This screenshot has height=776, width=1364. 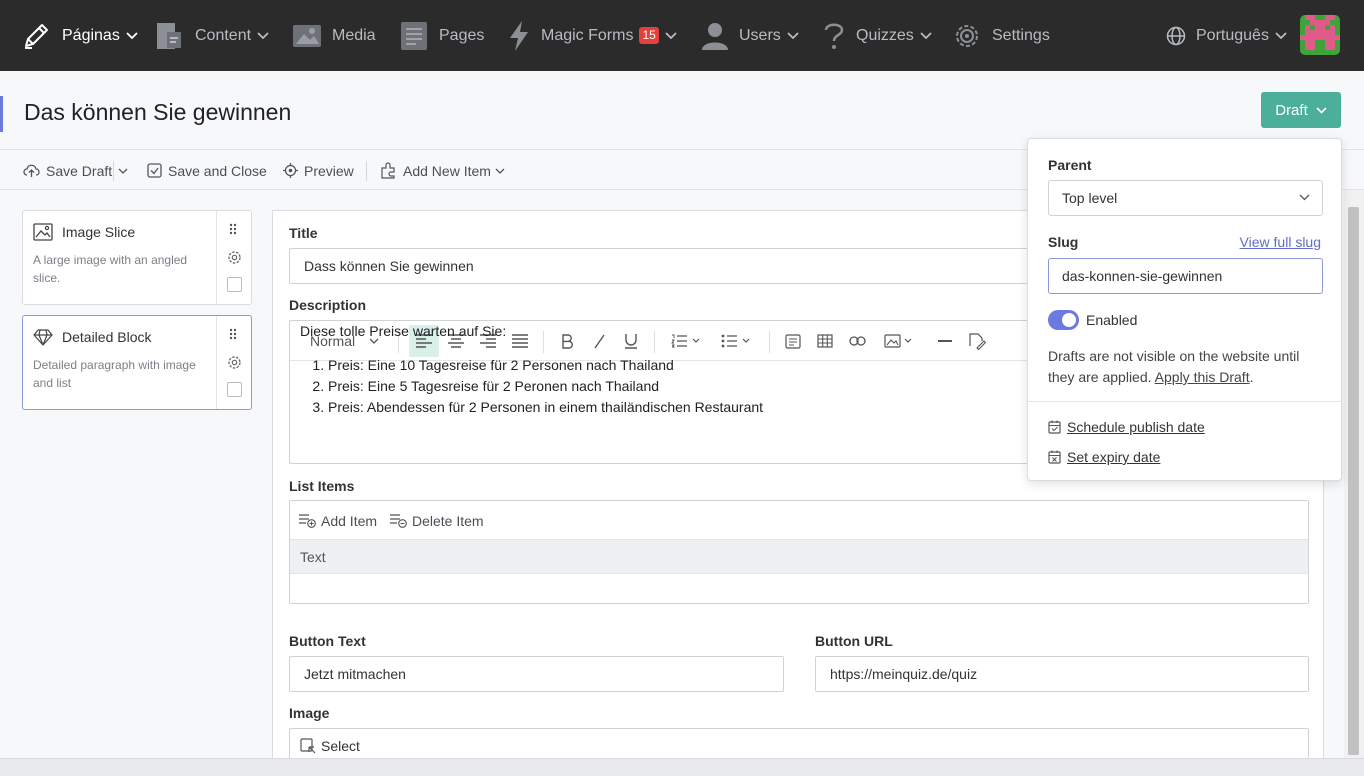 What do you see at coordinates (403, 331) in the screenshot?
I see `content-intro: Diese tolle Preise warten auf Sie:` at bounding box center [403, 331].